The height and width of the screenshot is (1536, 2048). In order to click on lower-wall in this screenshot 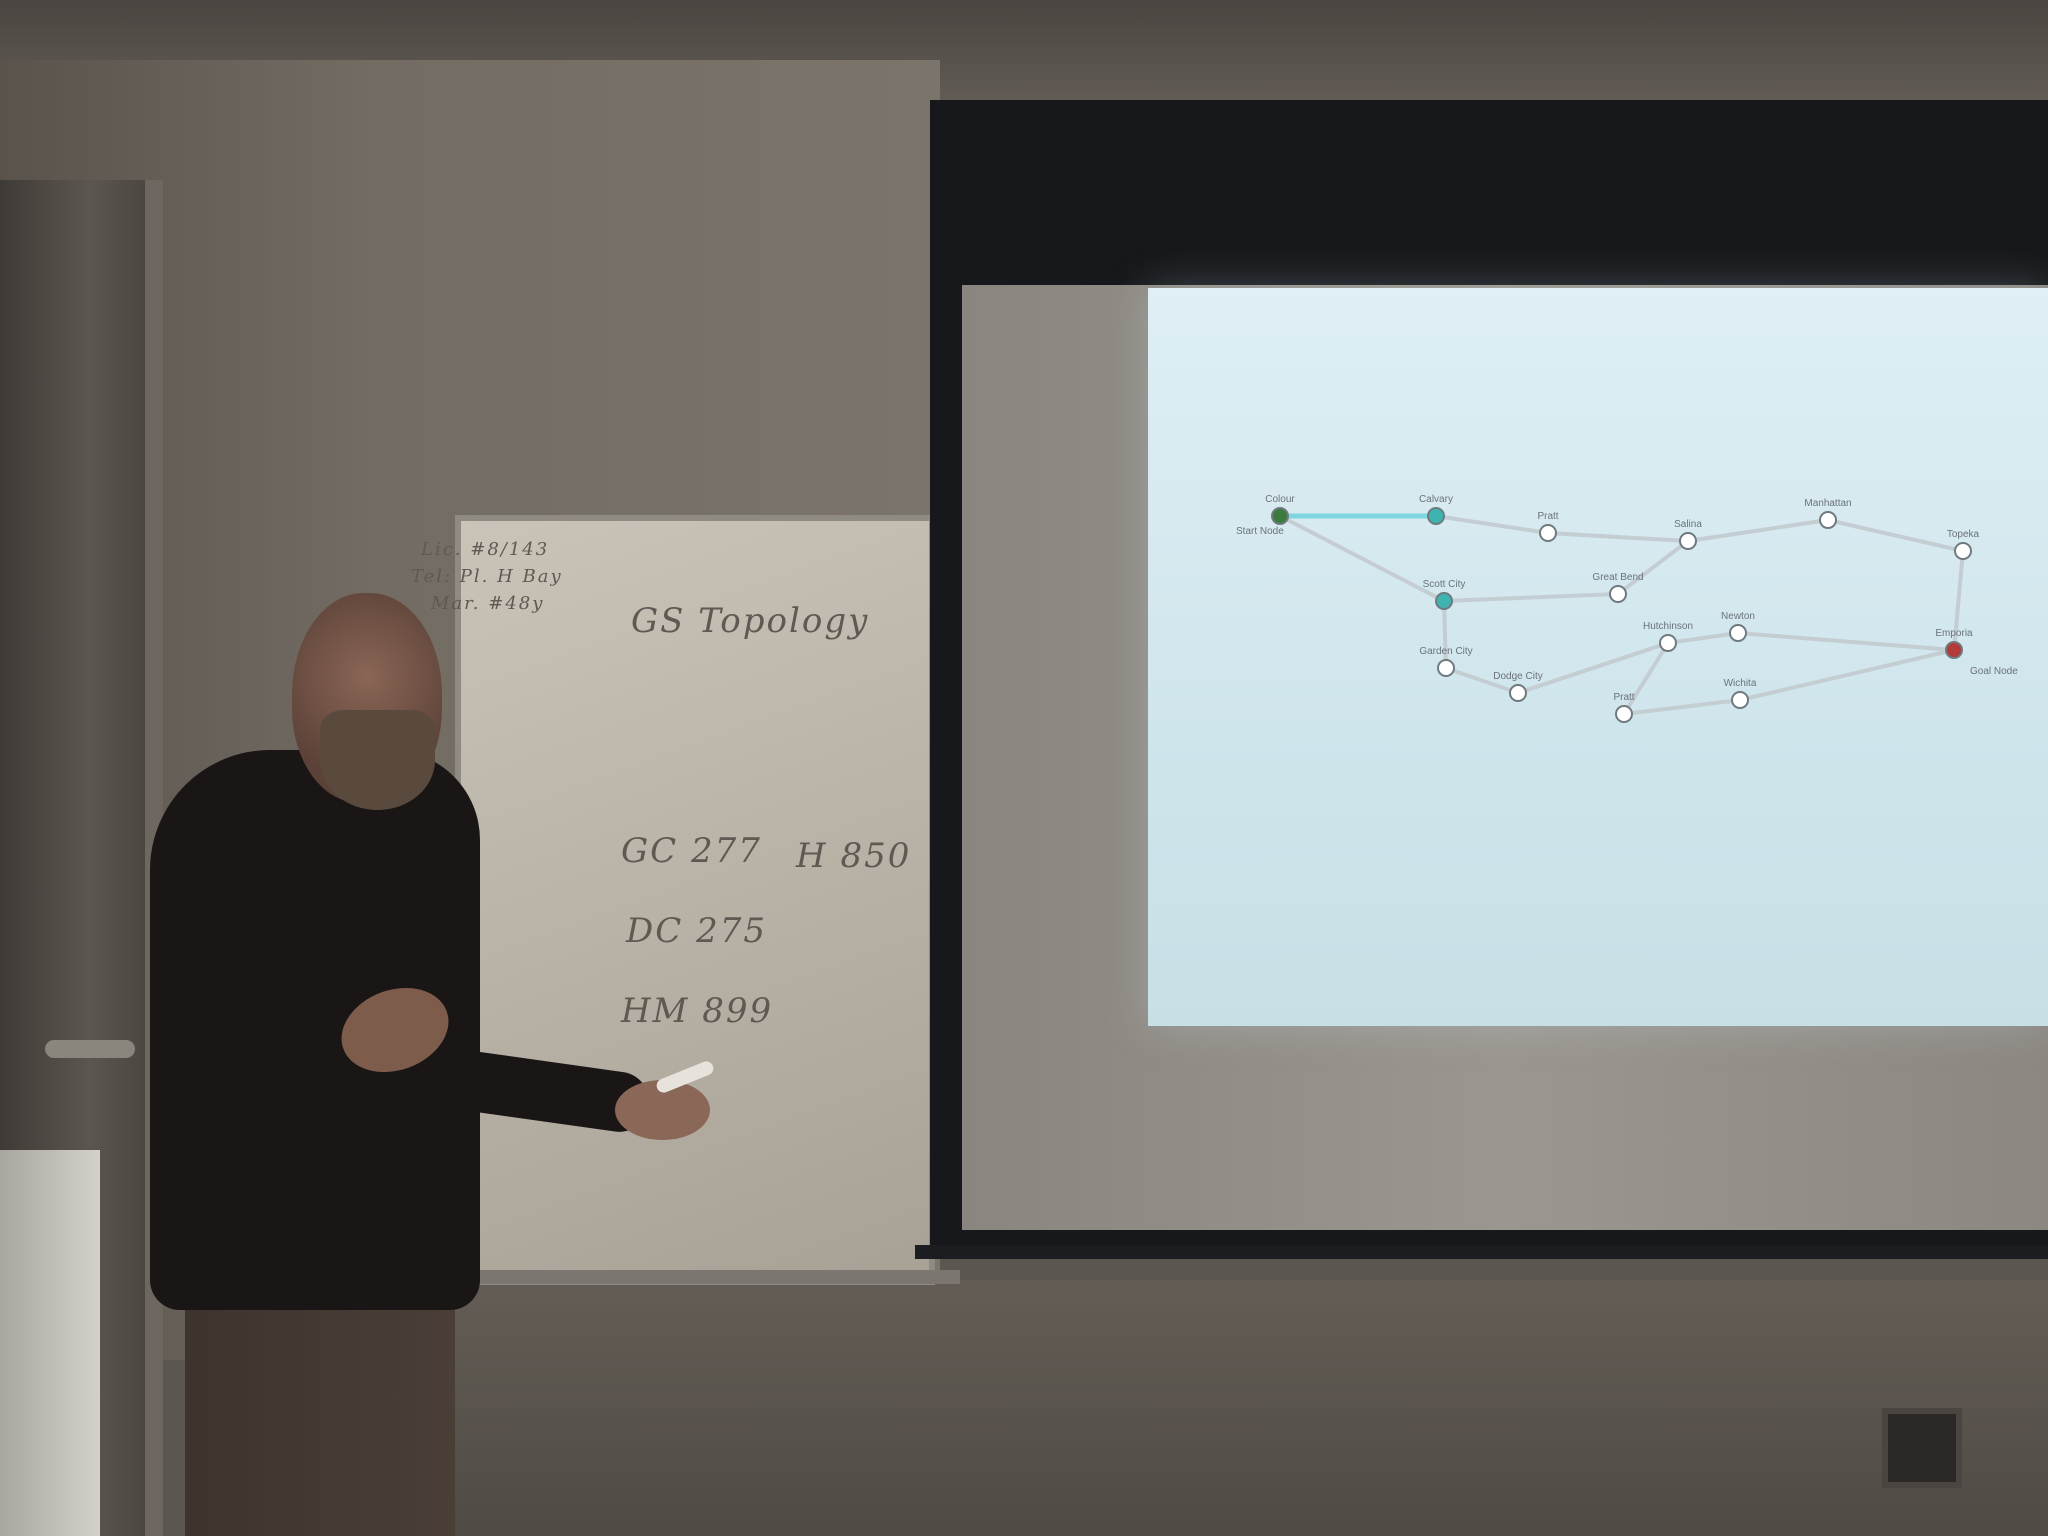, I will do `click(1244, 1408)`.